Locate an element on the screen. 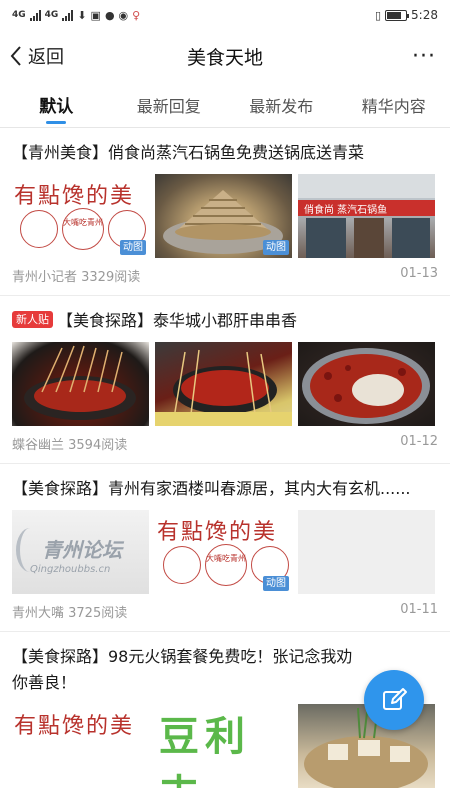 This screenshot has height=800, width=450. post-title: 新人贴 【美食探路】泰华城小郡肝串串香 is located at coordinates (225, 321).